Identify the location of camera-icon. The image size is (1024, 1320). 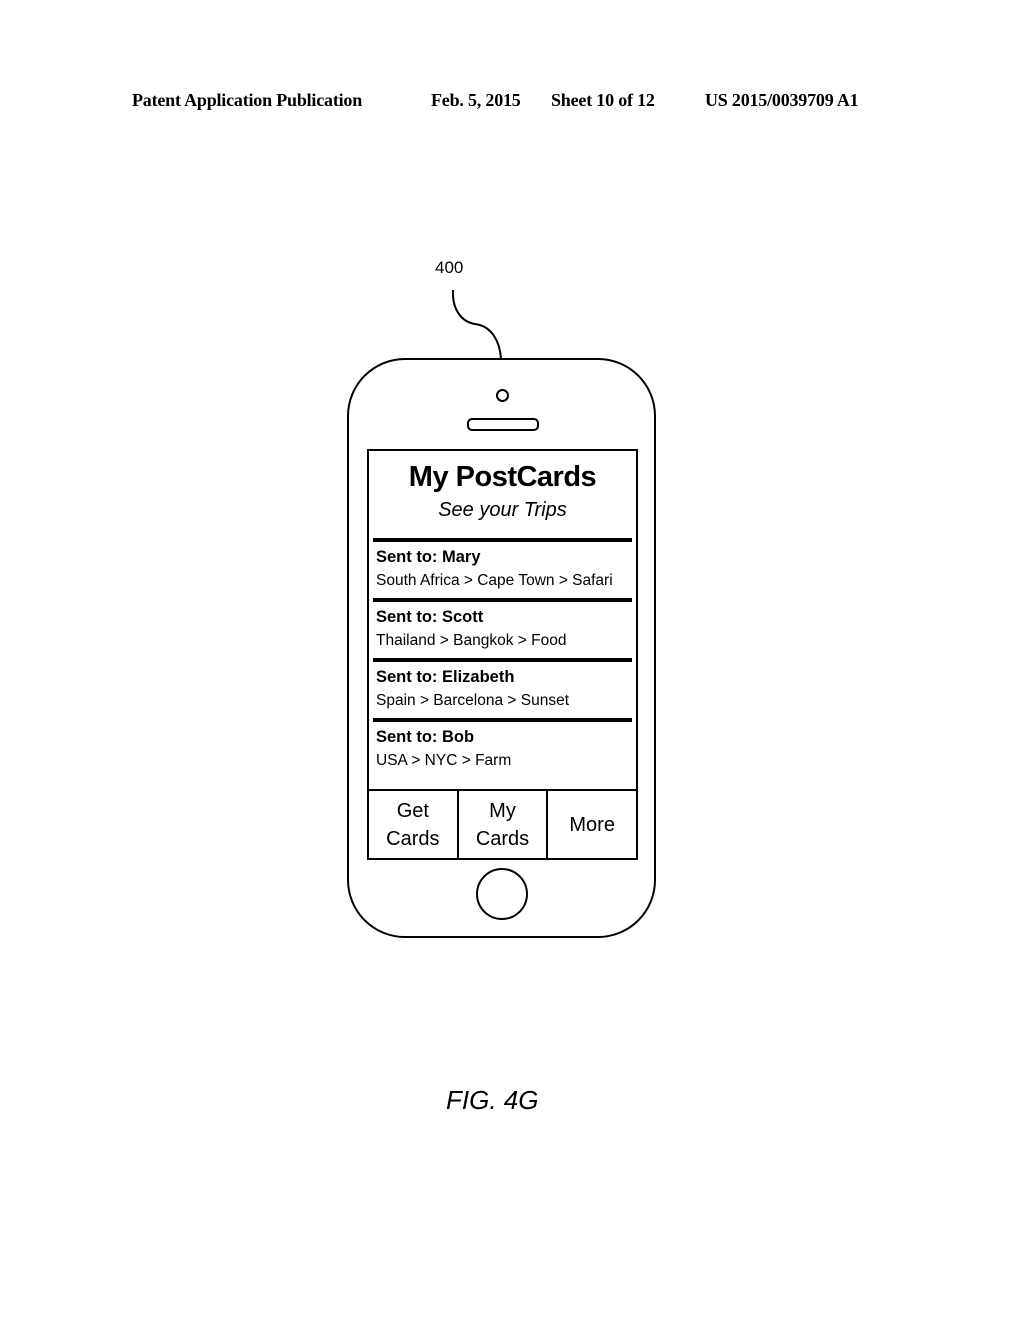
(502, 395).